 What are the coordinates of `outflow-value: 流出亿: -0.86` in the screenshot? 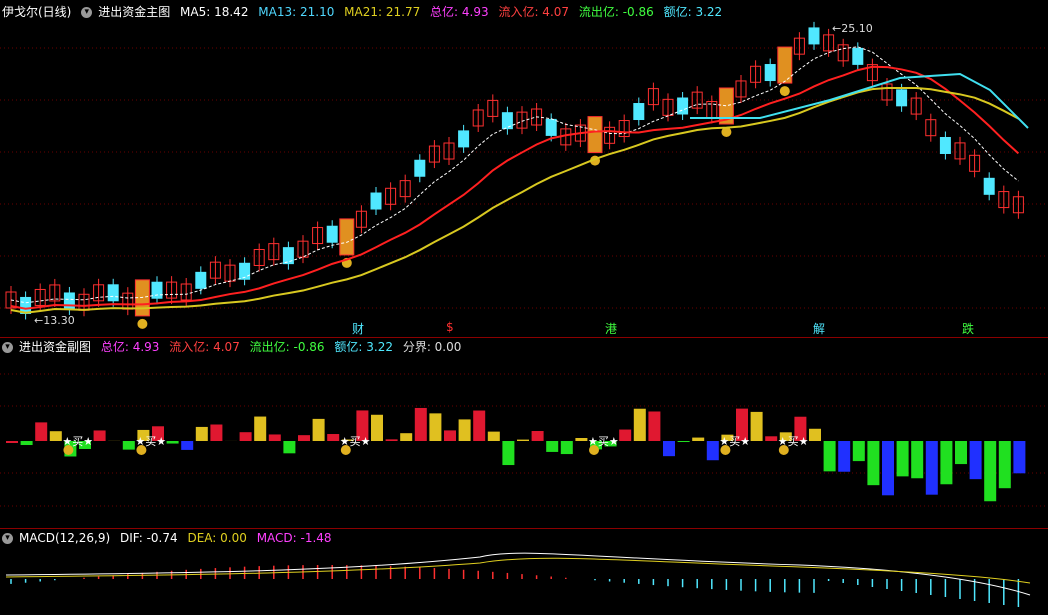 It's located at (616, 12).